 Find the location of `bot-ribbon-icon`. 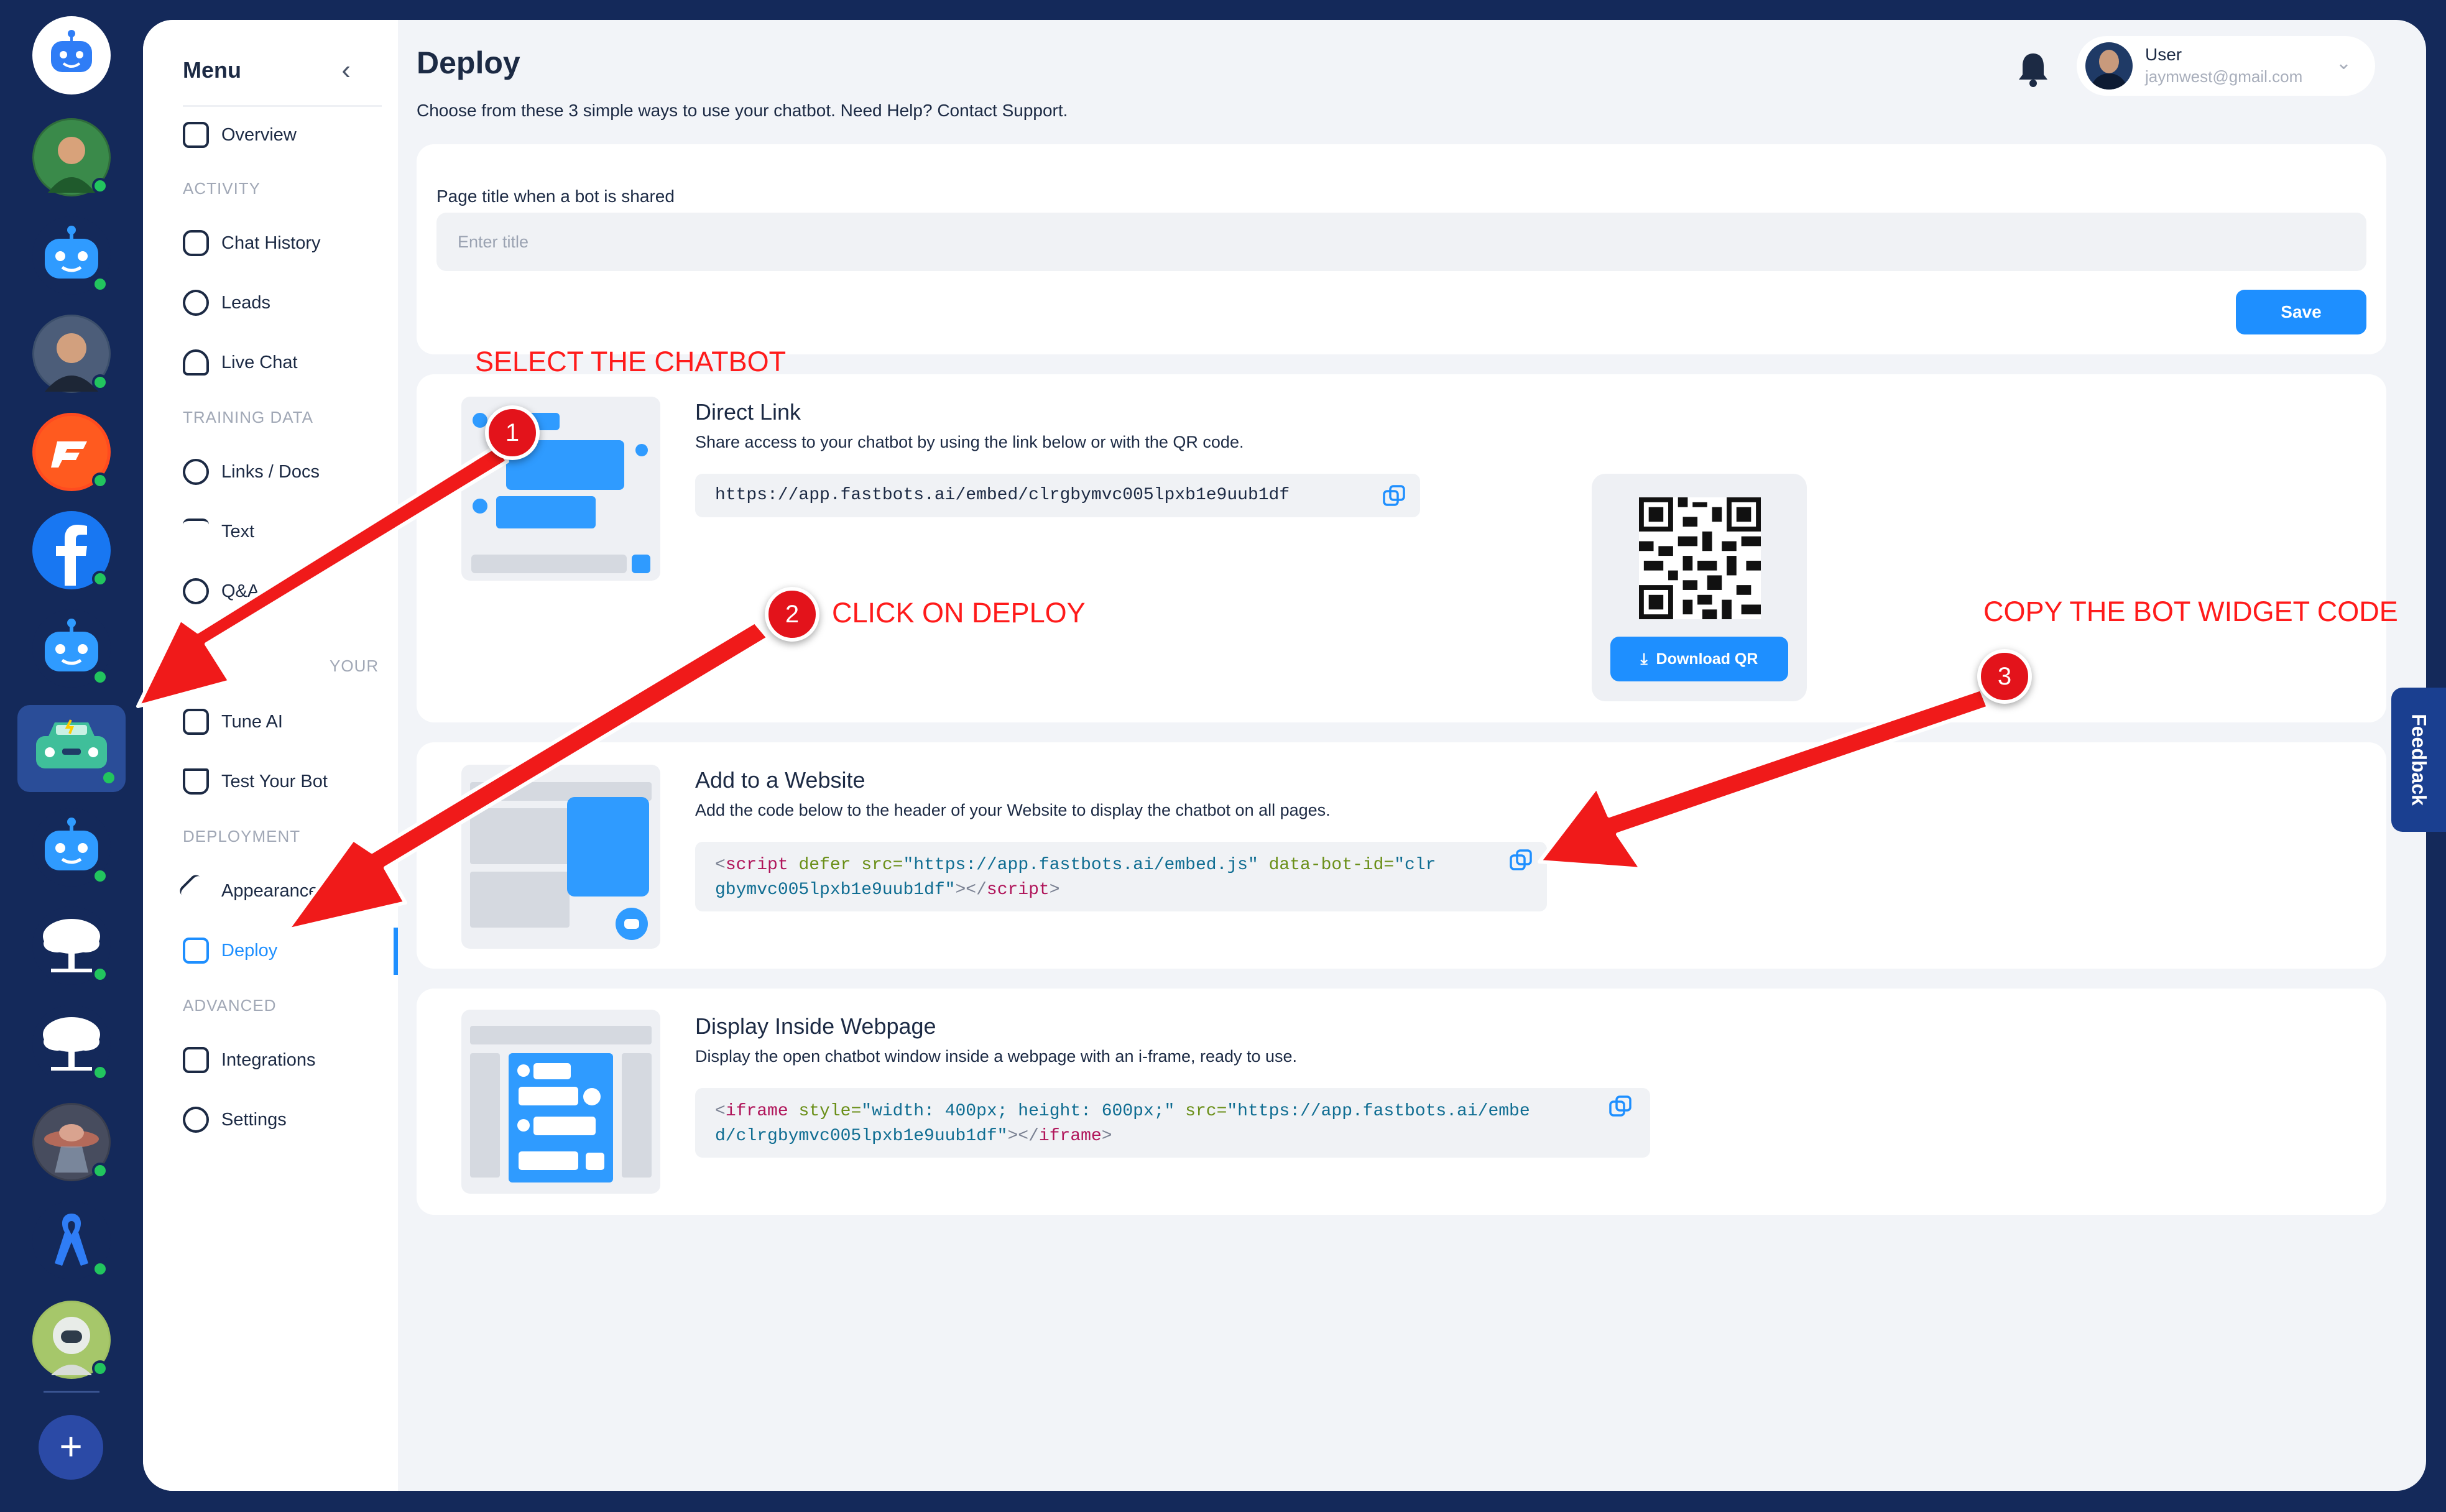

bot-ribbon-icon is located at coordinates (71, 1240).